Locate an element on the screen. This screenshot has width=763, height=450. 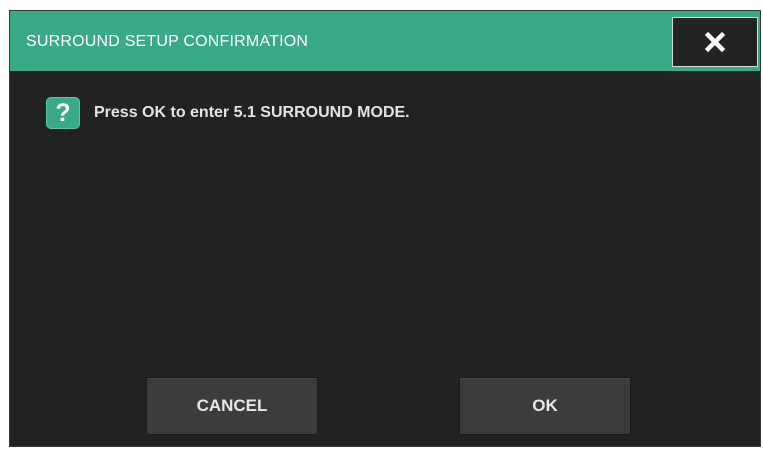
confirmation-message: Press OK to enter 5.1 SURROUND MODE. is located at coordinates (252, 112).